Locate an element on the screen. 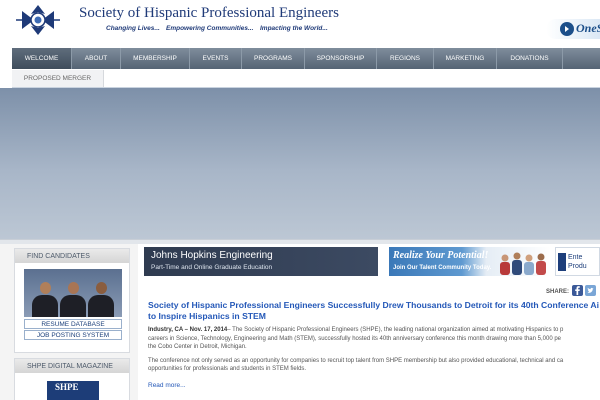 The image size is (600, 400). one-shpe-badge: OneS is located at coordinates (573, 29).